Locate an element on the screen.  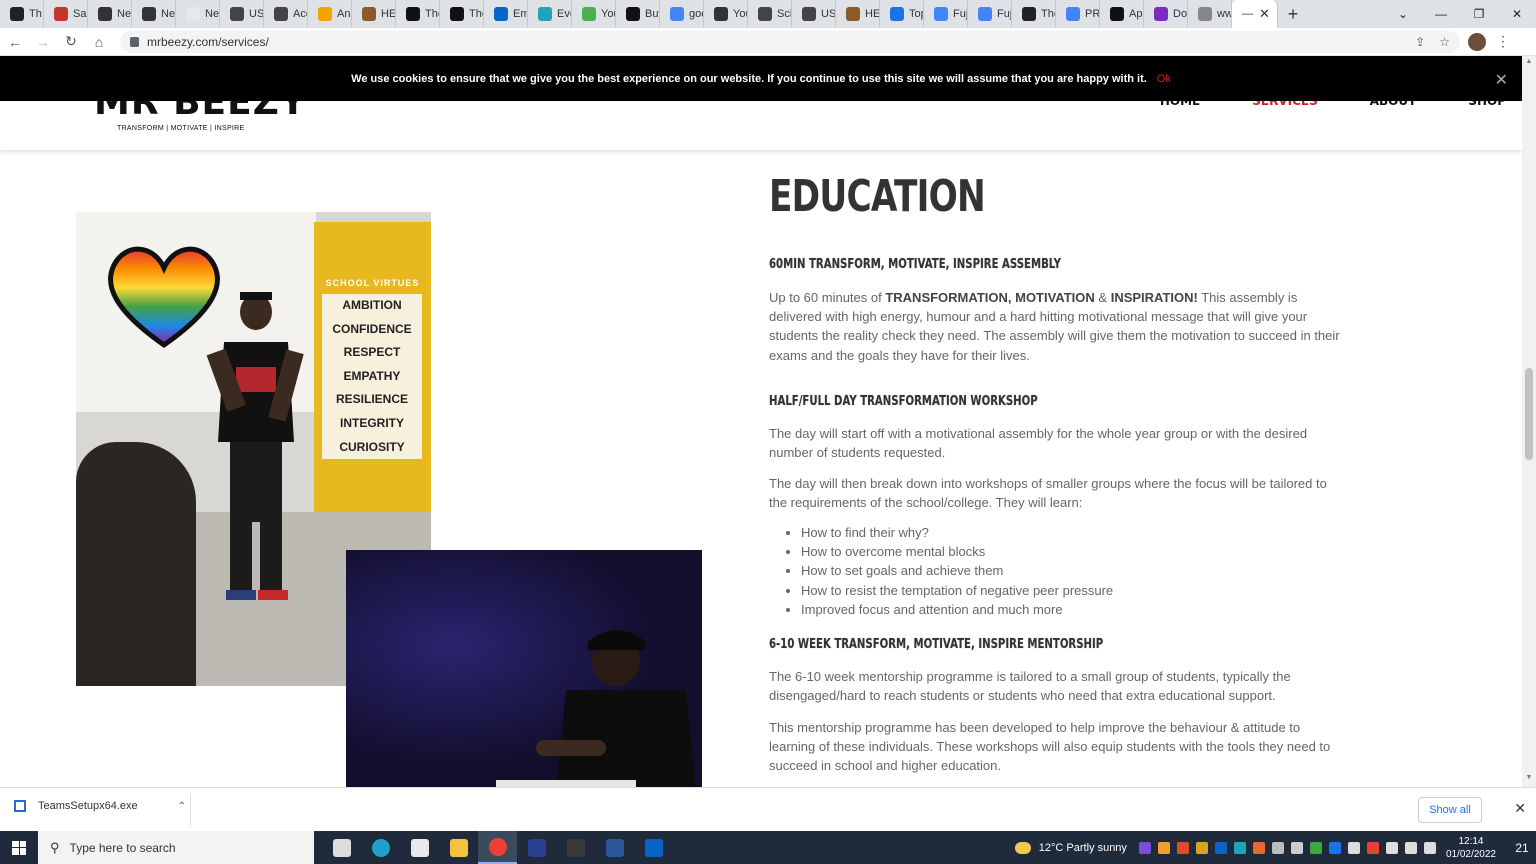
taskbar-app-explorer is located at coordinates (458, 847).